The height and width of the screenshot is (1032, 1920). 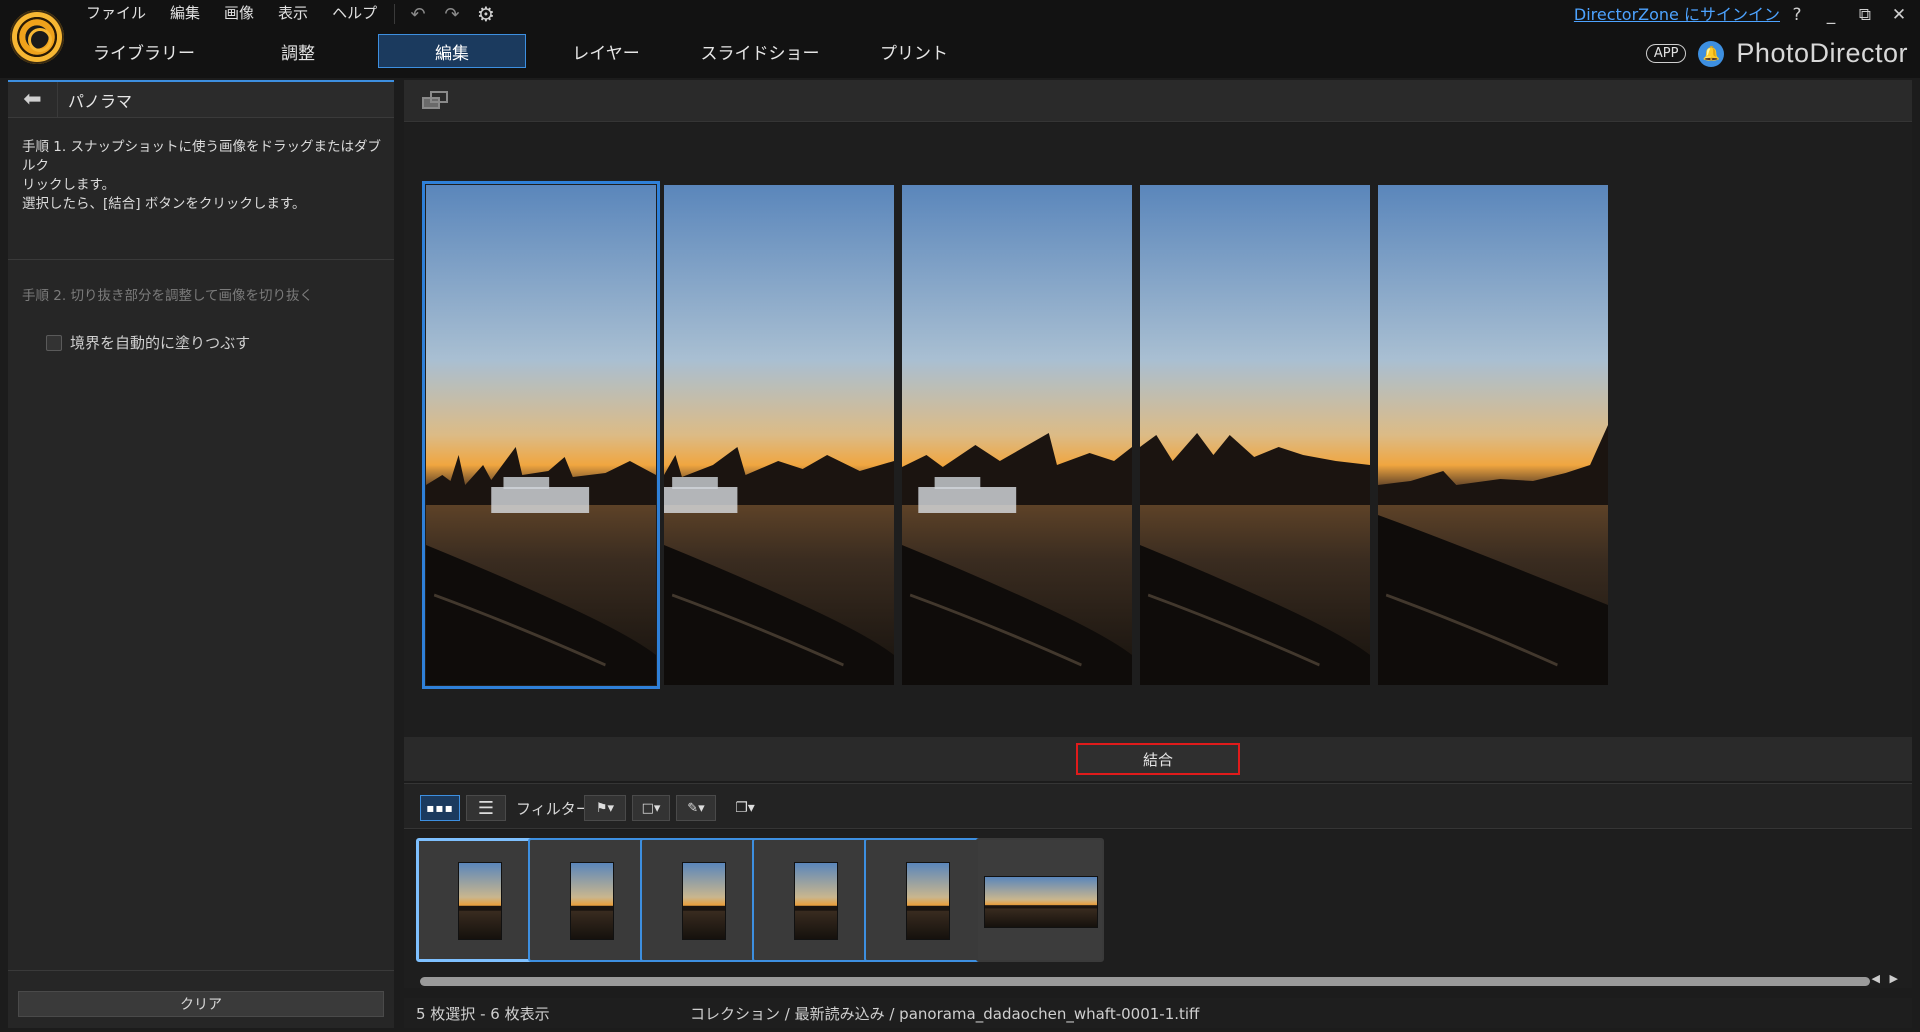 What do you see at coordinates (116, 13) in the screenshot?
I see `menu-file: ファイル` at bounding box center [116, 13].